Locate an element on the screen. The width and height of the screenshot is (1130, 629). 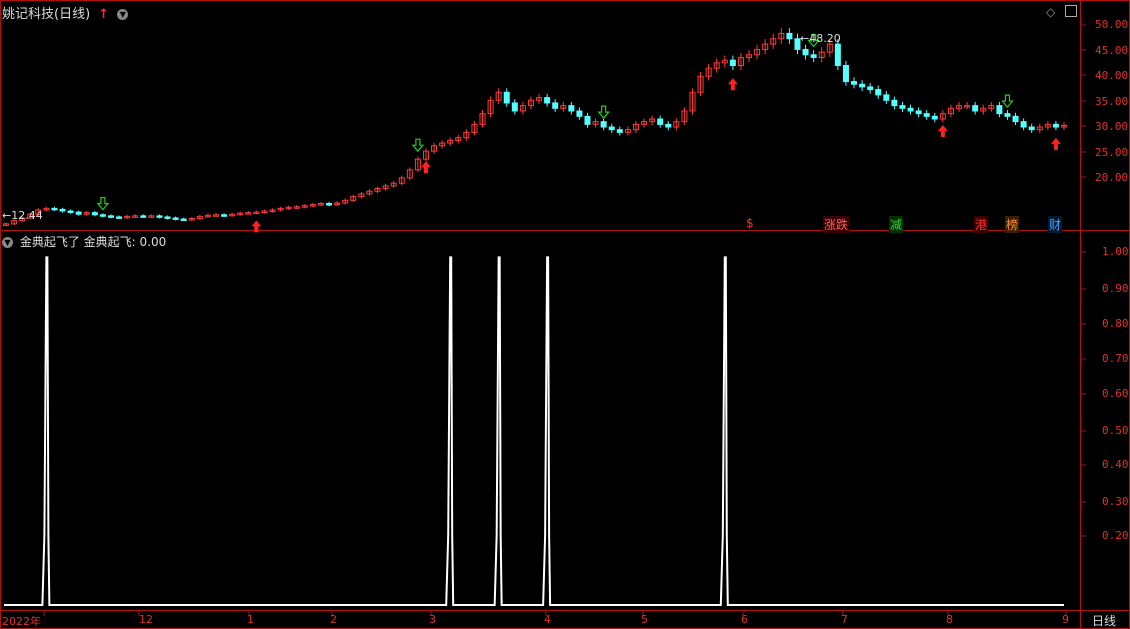
time-axis-label: 4 is located at coordinates (547, 619).